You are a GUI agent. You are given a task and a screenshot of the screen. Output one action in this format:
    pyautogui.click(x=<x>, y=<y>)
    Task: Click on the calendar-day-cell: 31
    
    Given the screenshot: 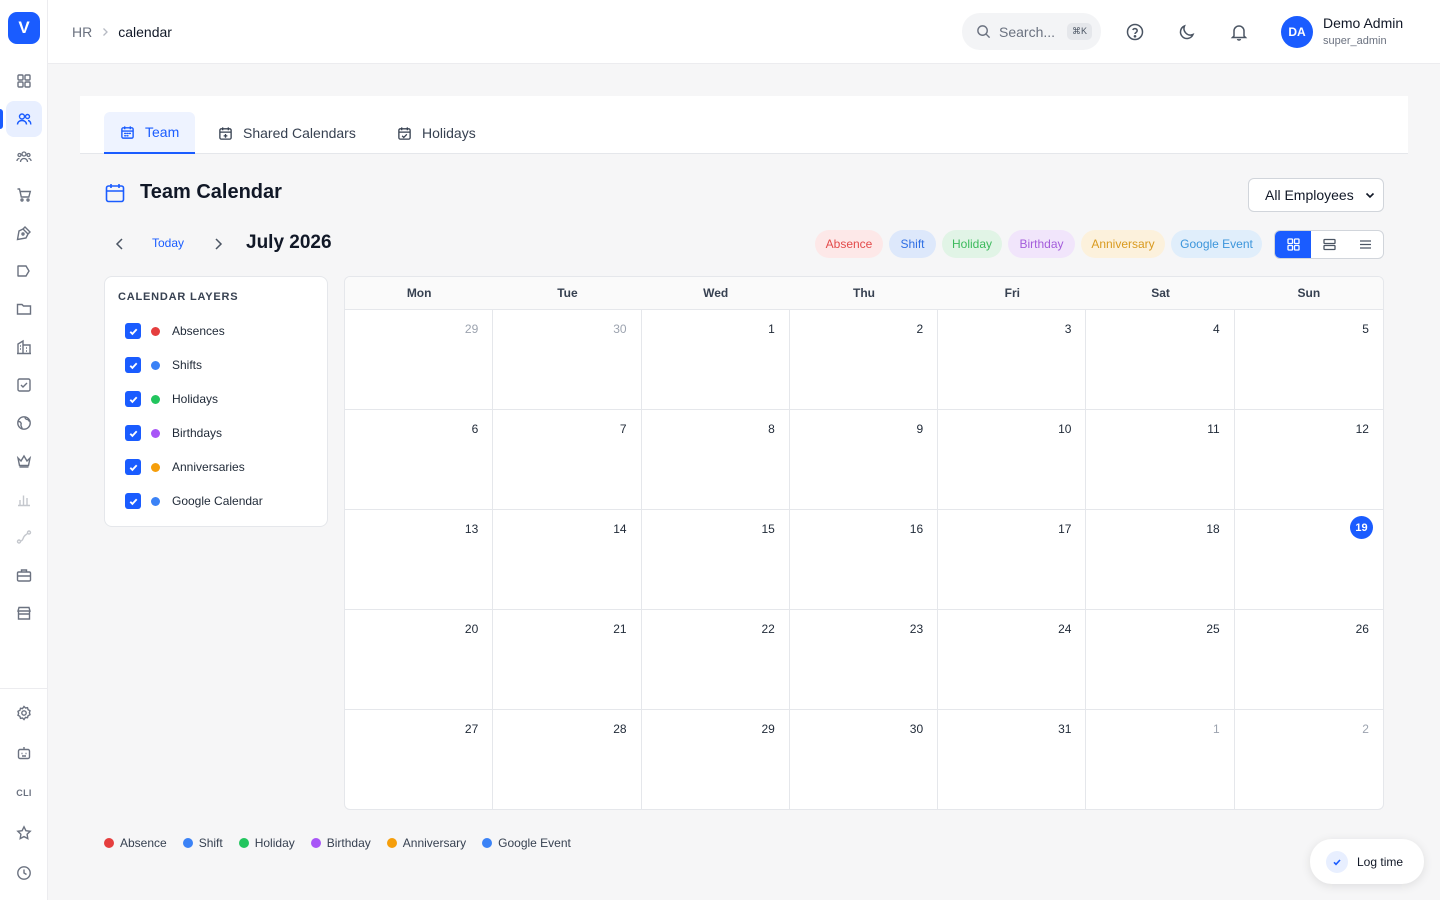 What is the action you would take?
    pyautogui.click(x=1012, y=759)
    